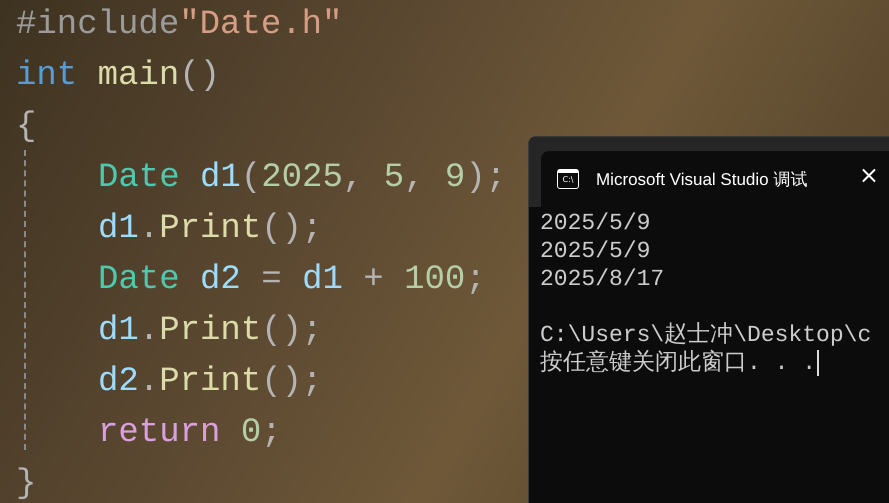  Describe the element at coordinates (118, 76) in the screenshot. I see `code-line: int main()` at that location.